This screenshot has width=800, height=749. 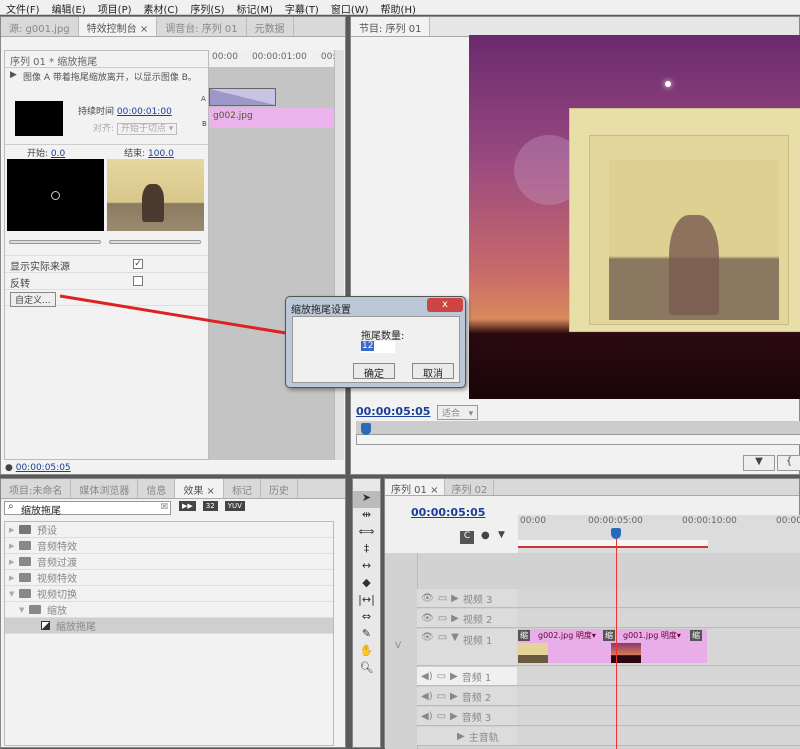 What do you see at coordinates (374, 371) in the screenshot?
I see `ok-button: 确定` at bounding box center [374, 371].